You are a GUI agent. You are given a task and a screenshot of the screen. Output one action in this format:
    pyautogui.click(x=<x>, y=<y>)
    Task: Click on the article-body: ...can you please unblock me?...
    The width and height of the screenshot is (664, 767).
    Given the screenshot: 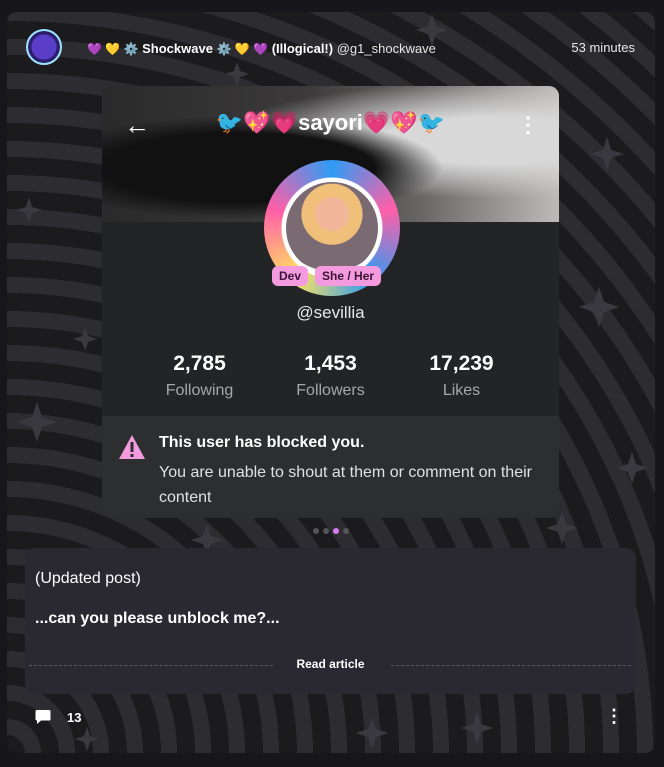 What is the action you would take?
    pyautogui.click(x=157, y=618)
    